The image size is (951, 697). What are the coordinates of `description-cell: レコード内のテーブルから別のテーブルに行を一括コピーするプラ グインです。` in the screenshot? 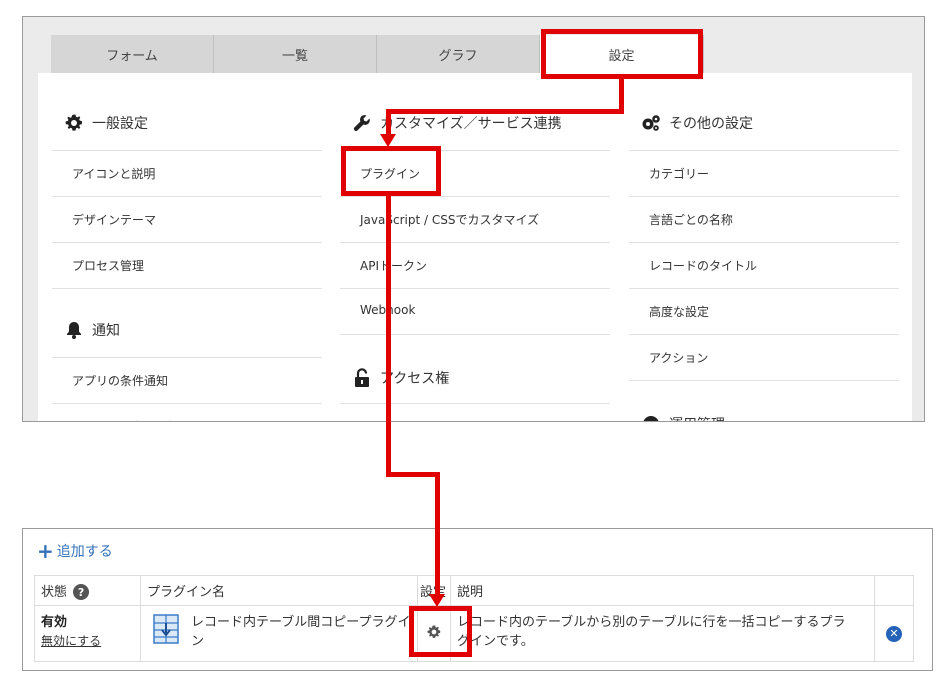 It's located at (662, 633).